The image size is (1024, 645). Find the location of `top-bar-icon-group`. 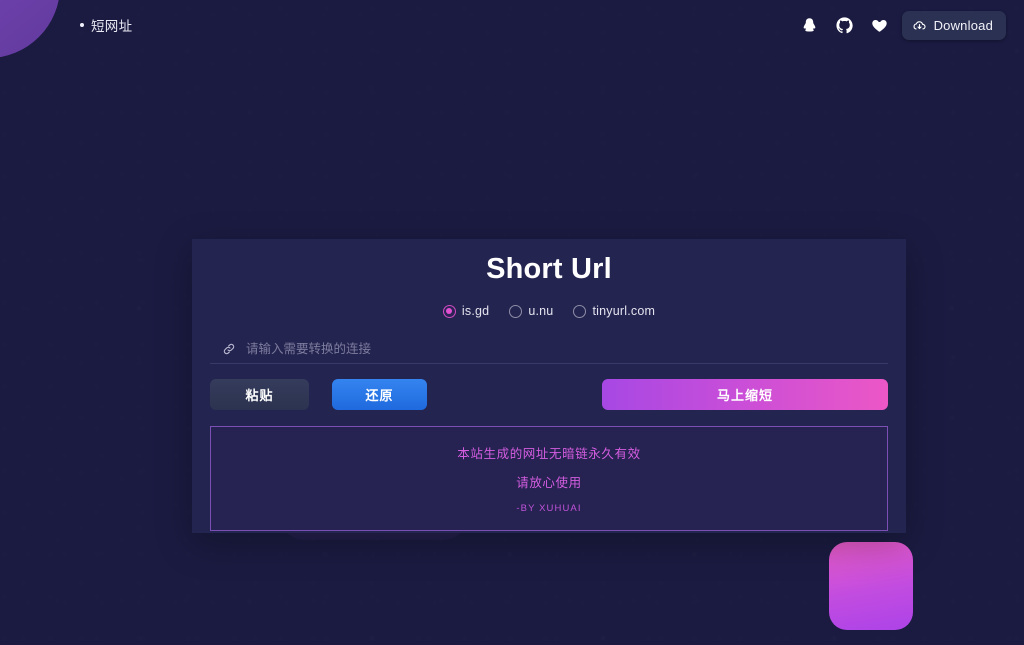

top-bar-icon-group is located at coordinates (844, 25).